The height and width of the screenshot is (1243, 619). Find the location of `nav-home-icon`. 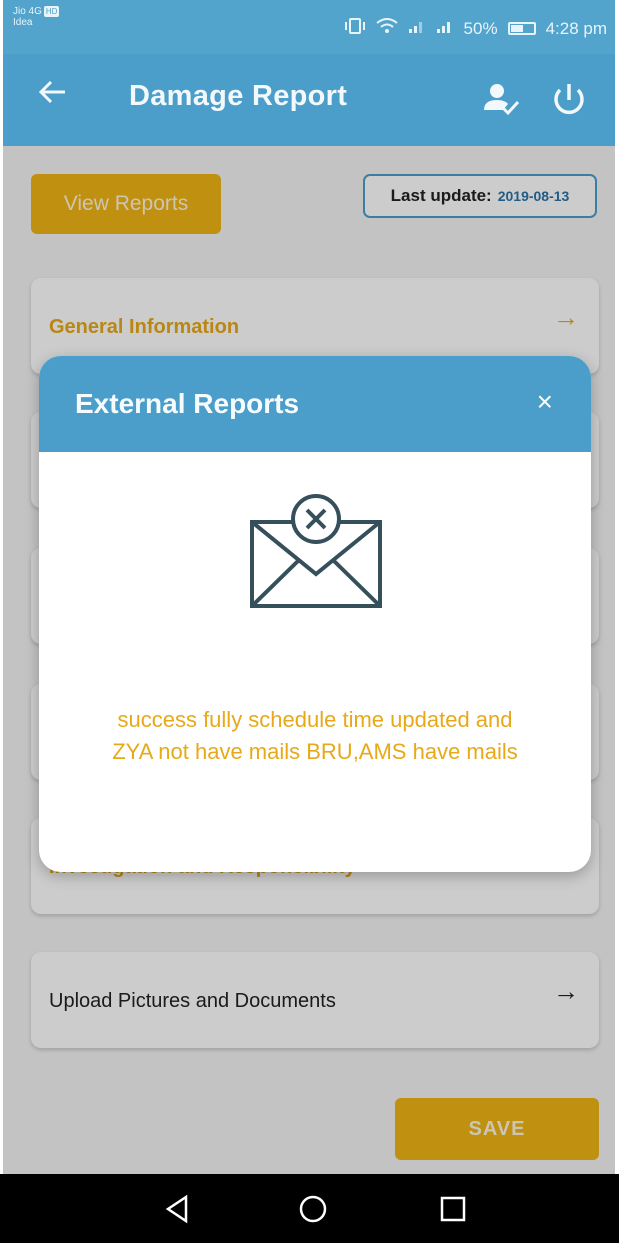

nav-home-icon is located at coordinates (313, 1209).